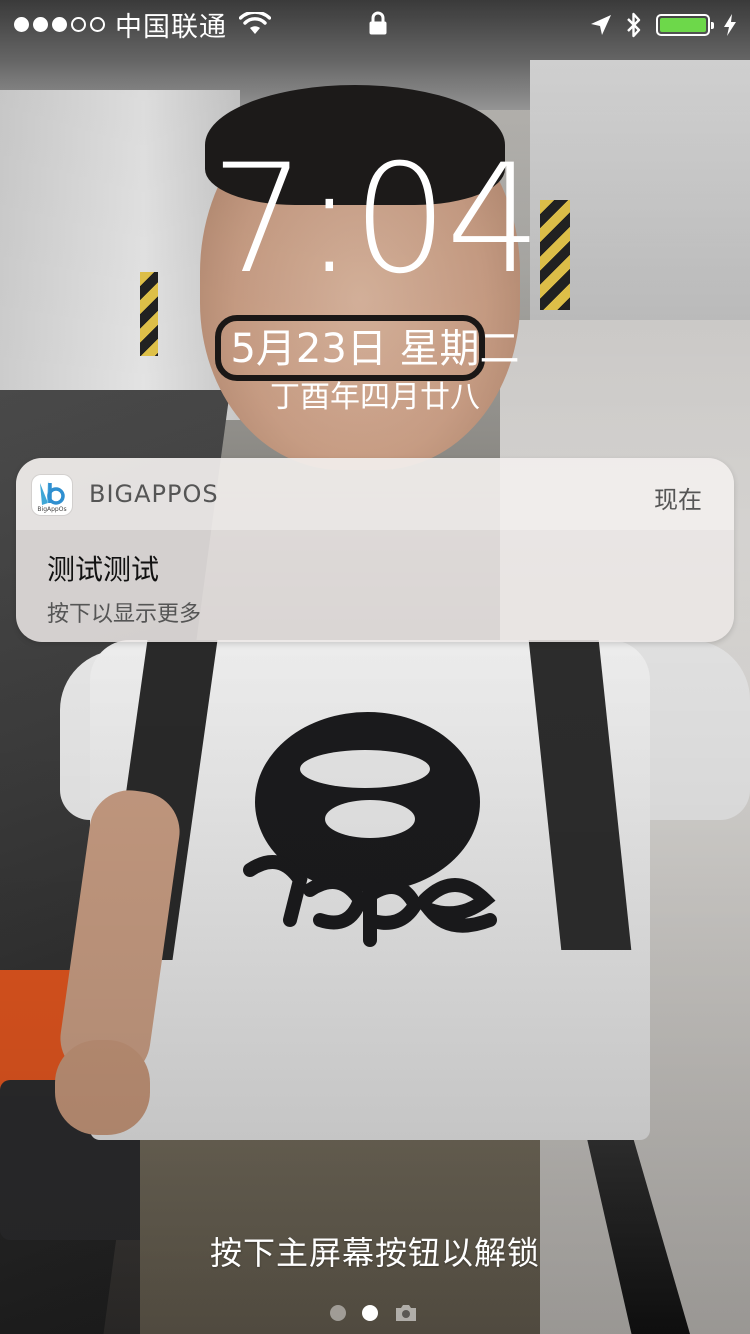 This screenshot has width=750, height=1334. What do you see at coordinates (375, 579) in the screenshot?
I see `notification-body: 测试测试 按下以显示更多` at bounding box center [375, 579].